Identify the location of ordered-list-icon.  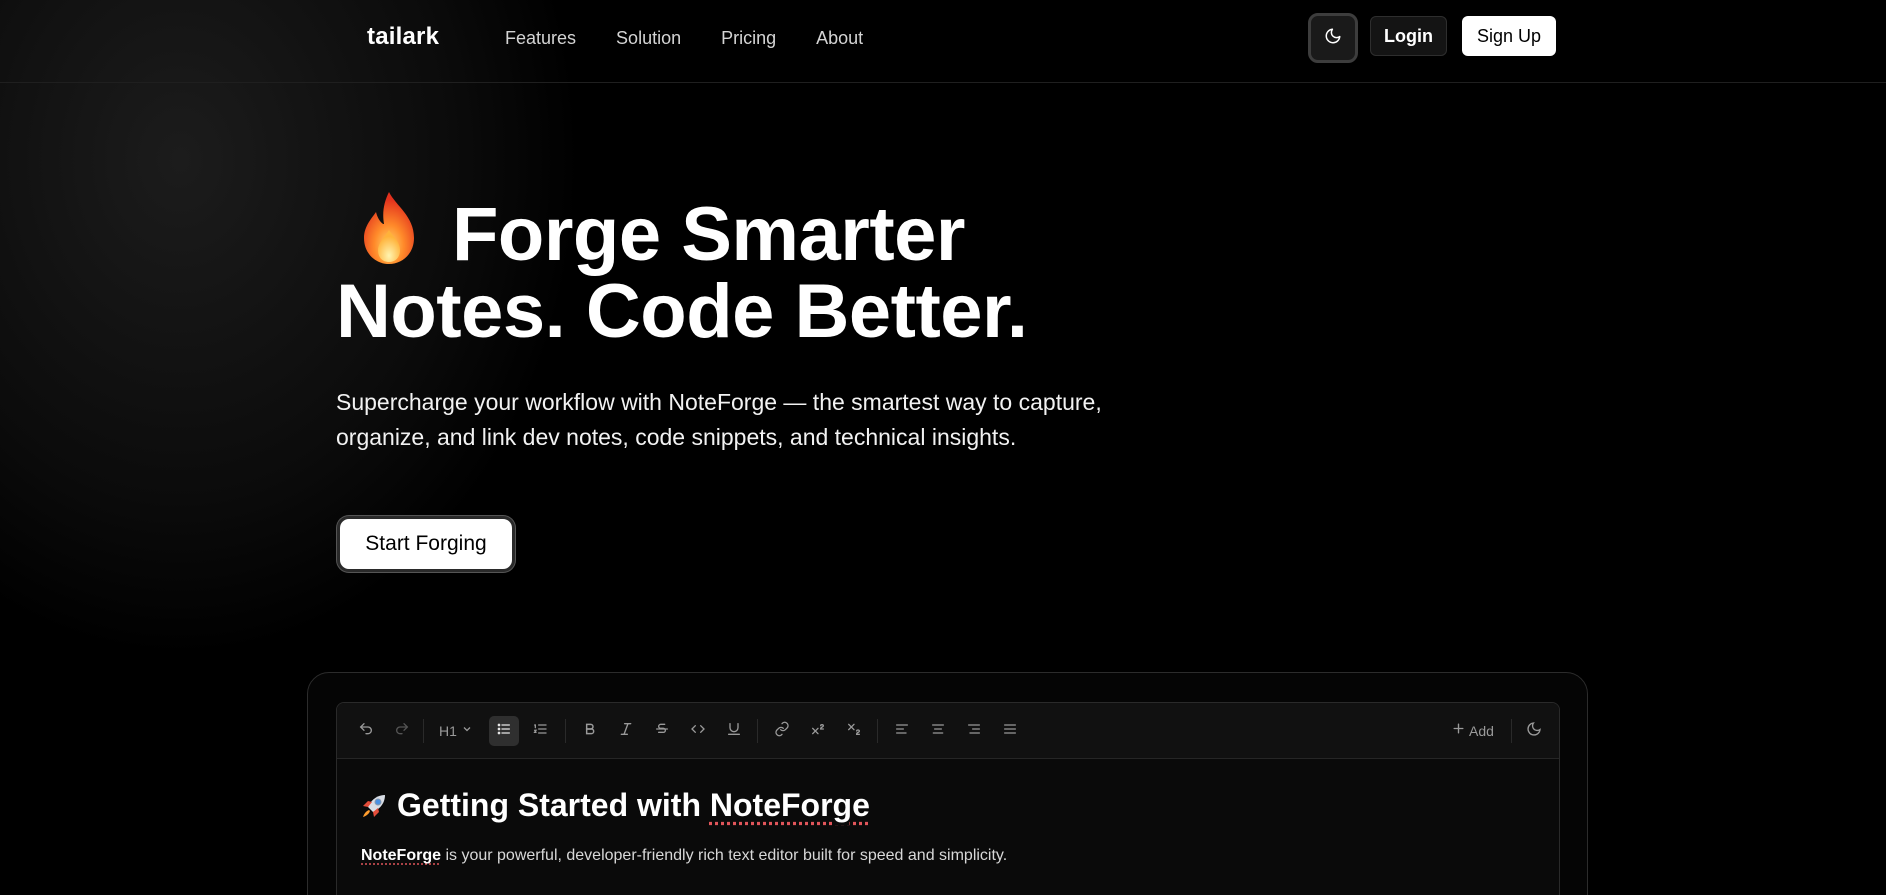
(540, 731).